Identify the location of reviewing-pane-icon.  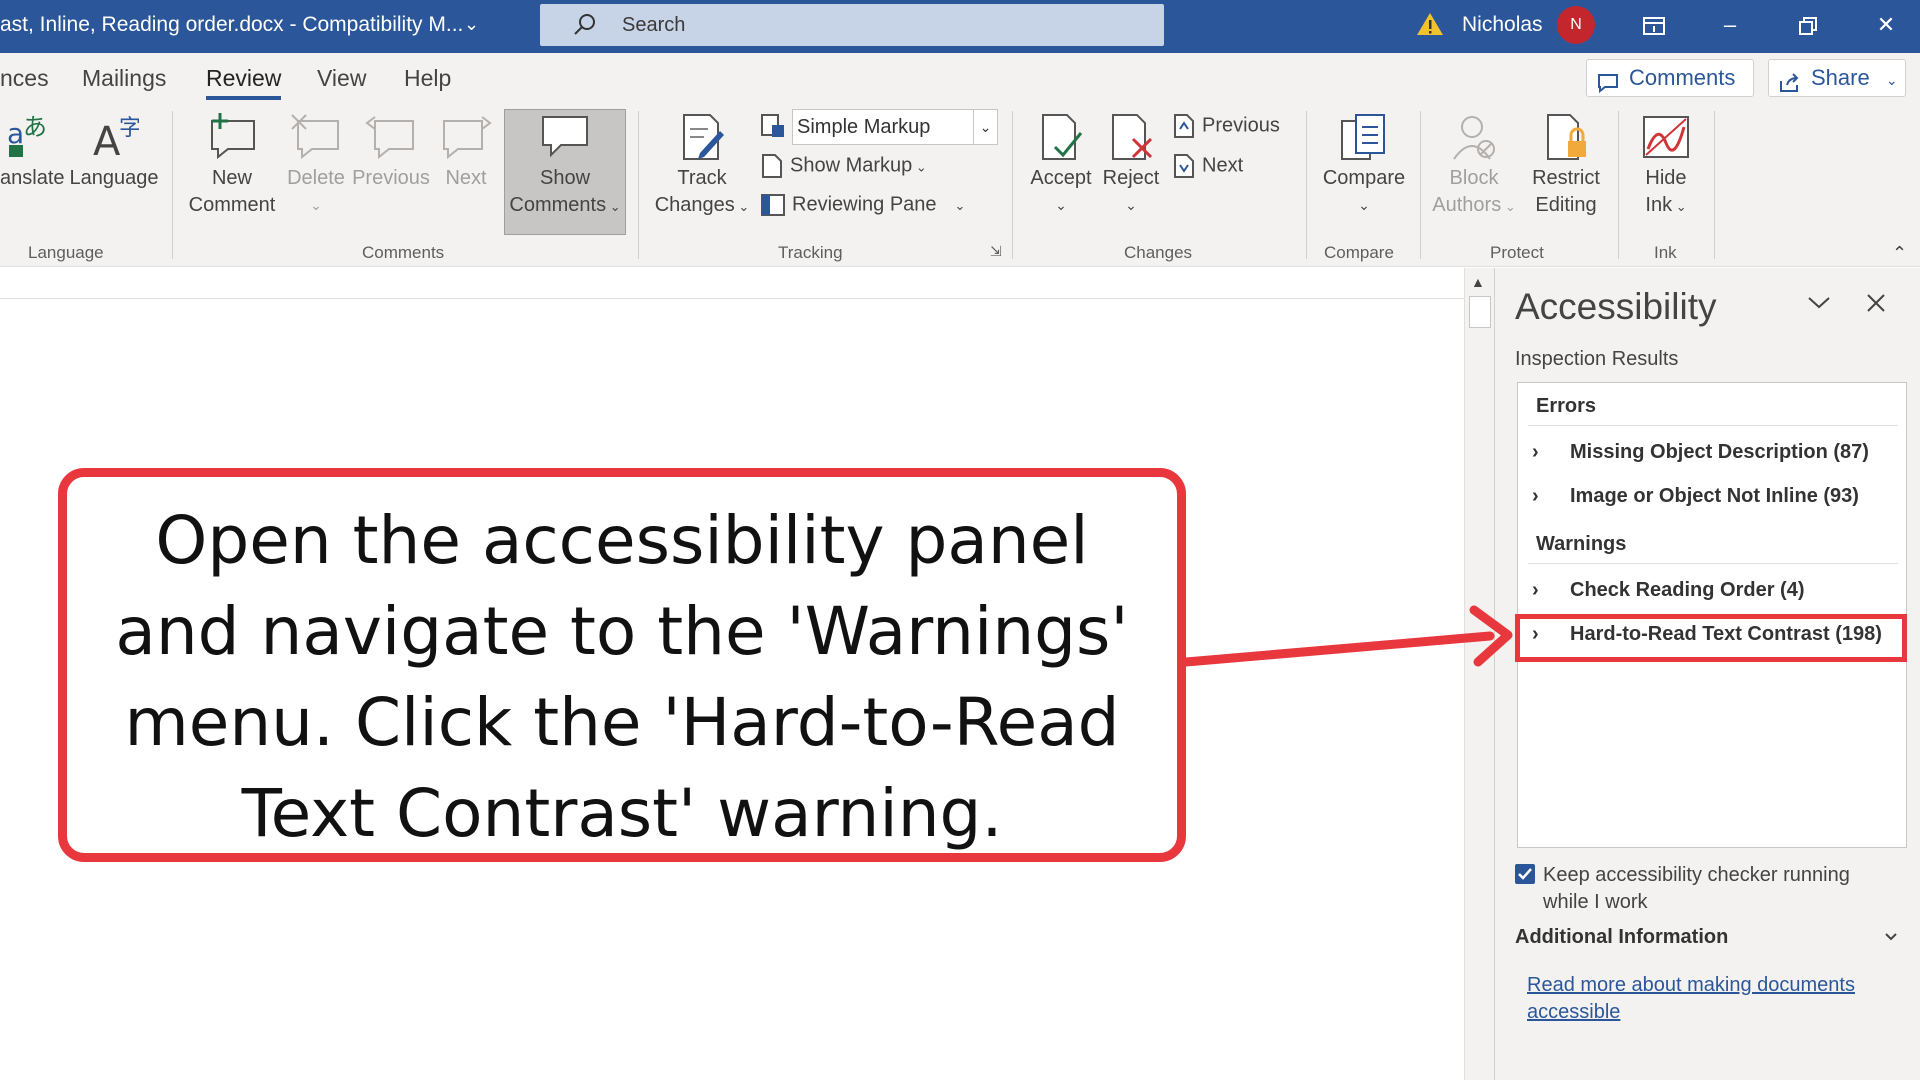
(773, 205).